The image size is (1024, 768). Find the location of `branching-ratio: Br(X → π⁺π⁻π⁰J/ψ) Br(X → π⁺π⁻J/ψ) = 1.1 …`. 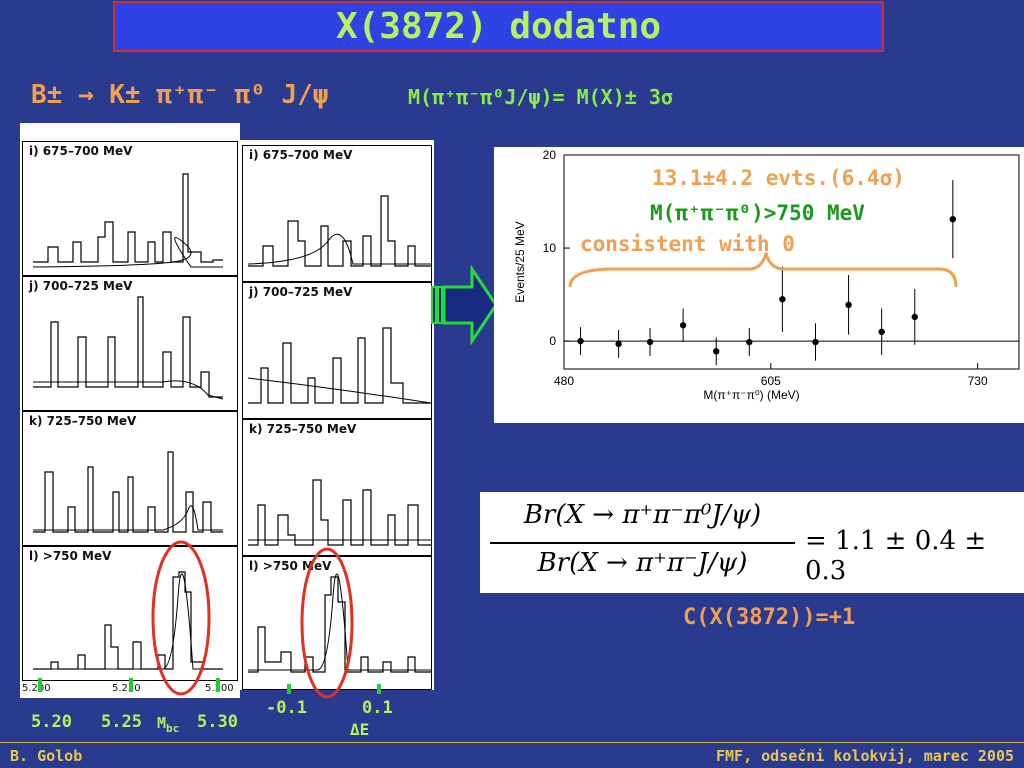

branching-ratio: Br(X → π⁺π⁻π⁰J/ψ) Br(X → π⁺π⁻J/ψ) = 1.1 … is located at coordinates (752, 542).